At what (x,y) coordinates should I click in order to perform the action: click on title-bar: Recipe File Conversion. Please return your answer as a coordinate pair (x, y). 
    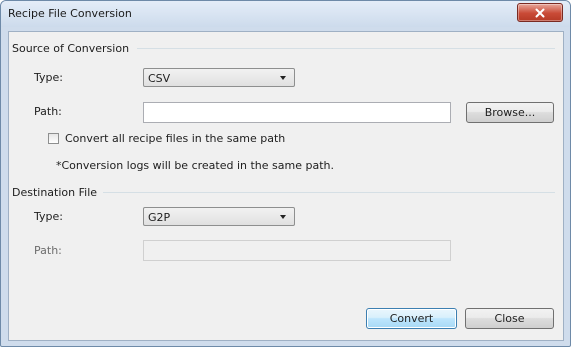
    Looking at the image, I should click on (285, 14).